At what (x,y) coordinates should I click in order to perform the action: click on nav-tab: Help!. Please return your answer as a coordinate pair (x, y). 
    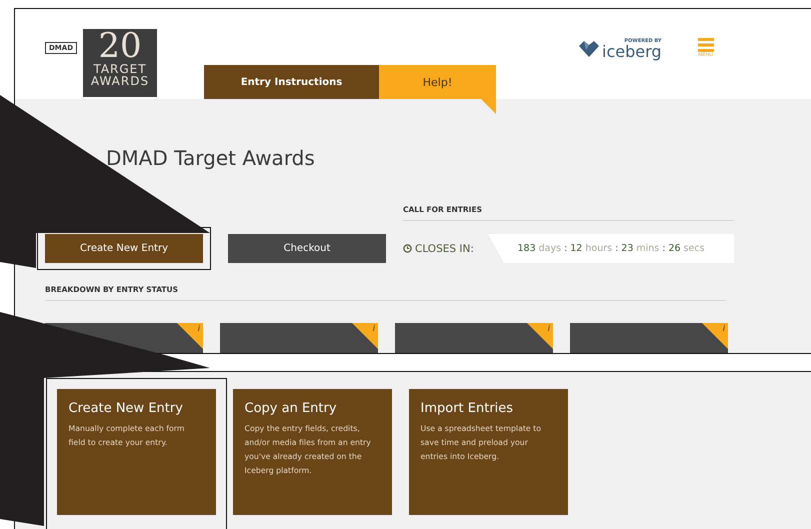
    Looking at the image, I should click on (437, 82).